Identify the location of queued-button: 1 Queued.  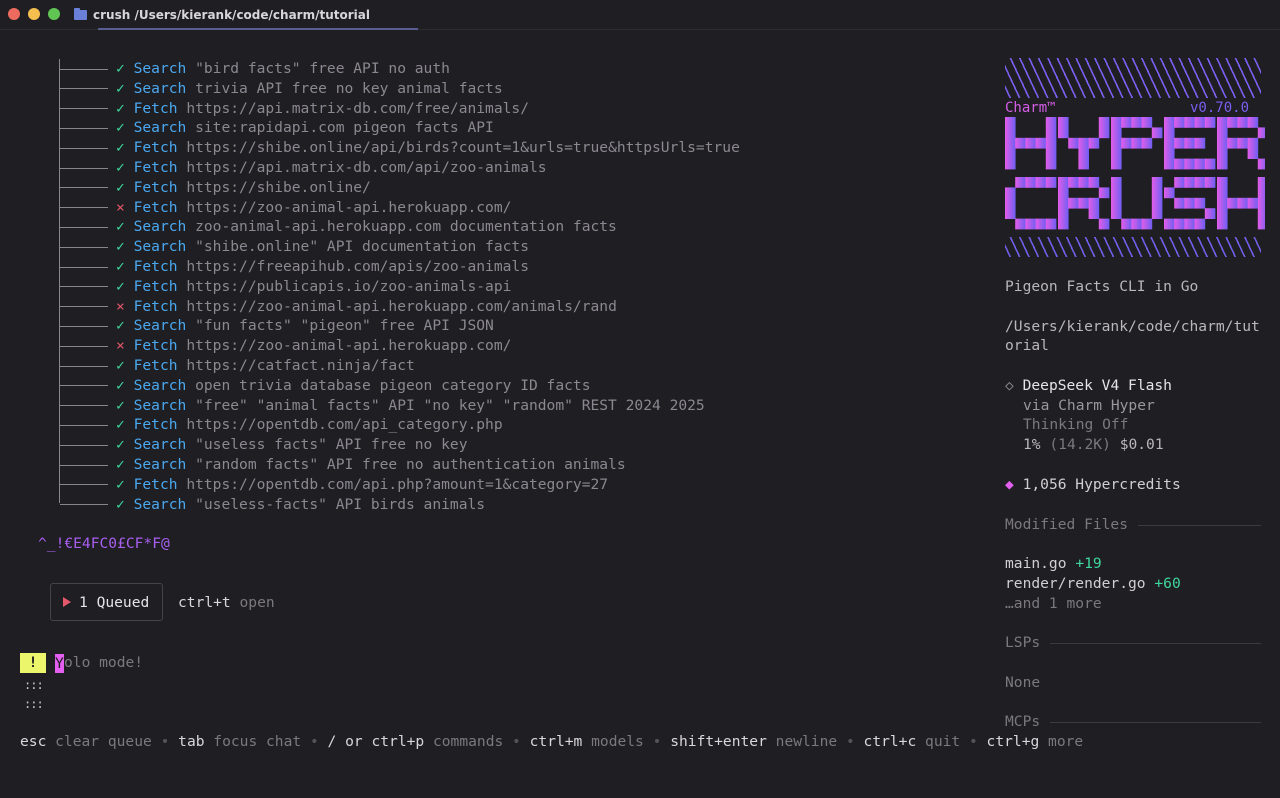
(106, 602).